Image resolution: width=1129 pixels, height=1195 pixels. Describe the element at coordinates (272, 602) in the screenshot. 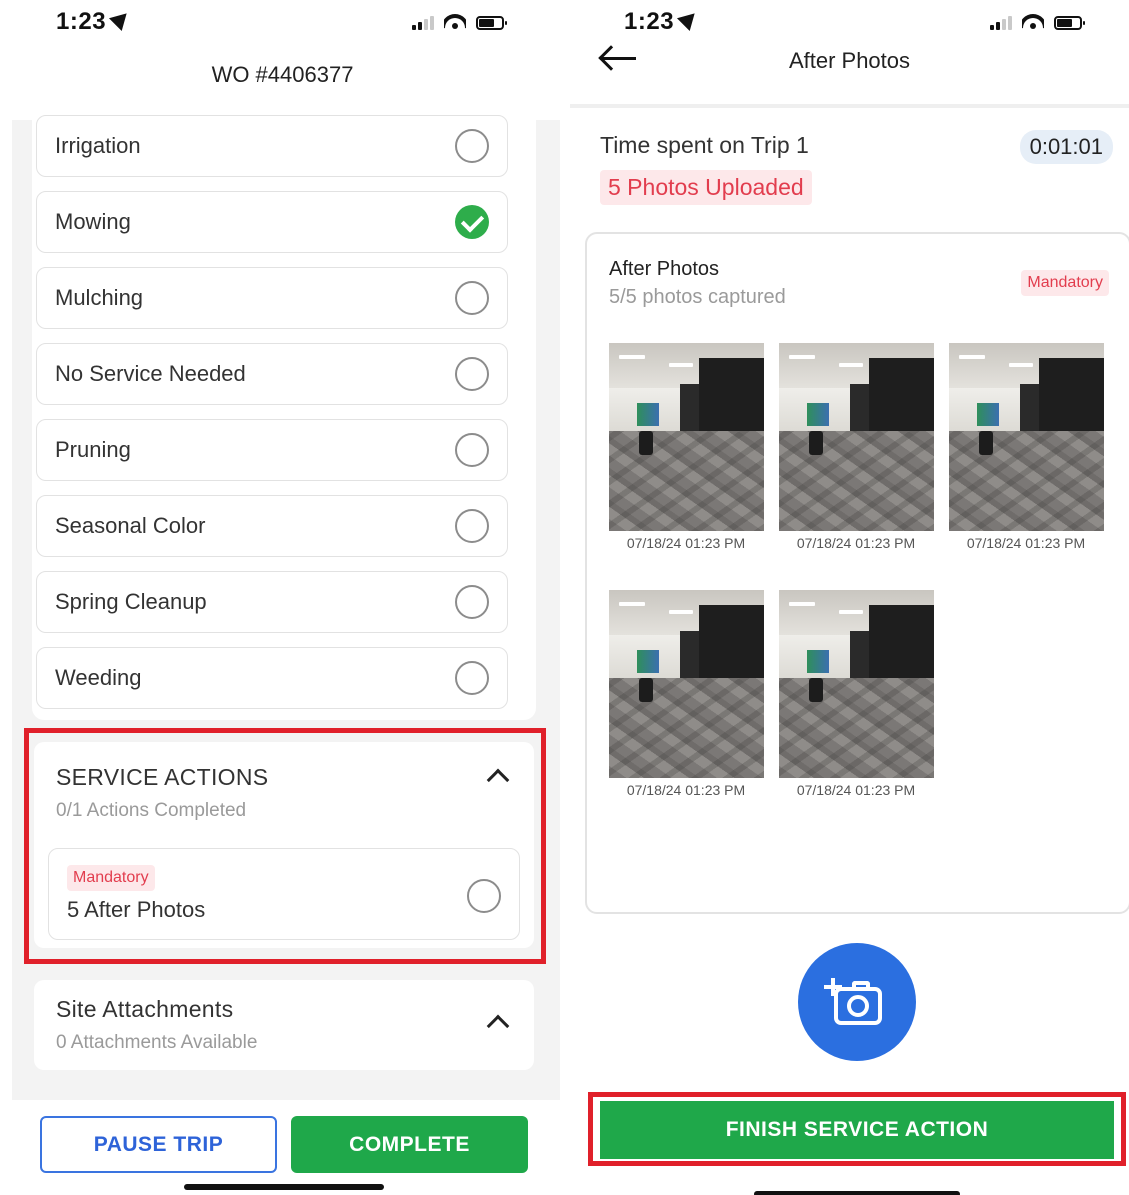

I see `service-option-spring-cleanup: Spring Cleanup` at that location.